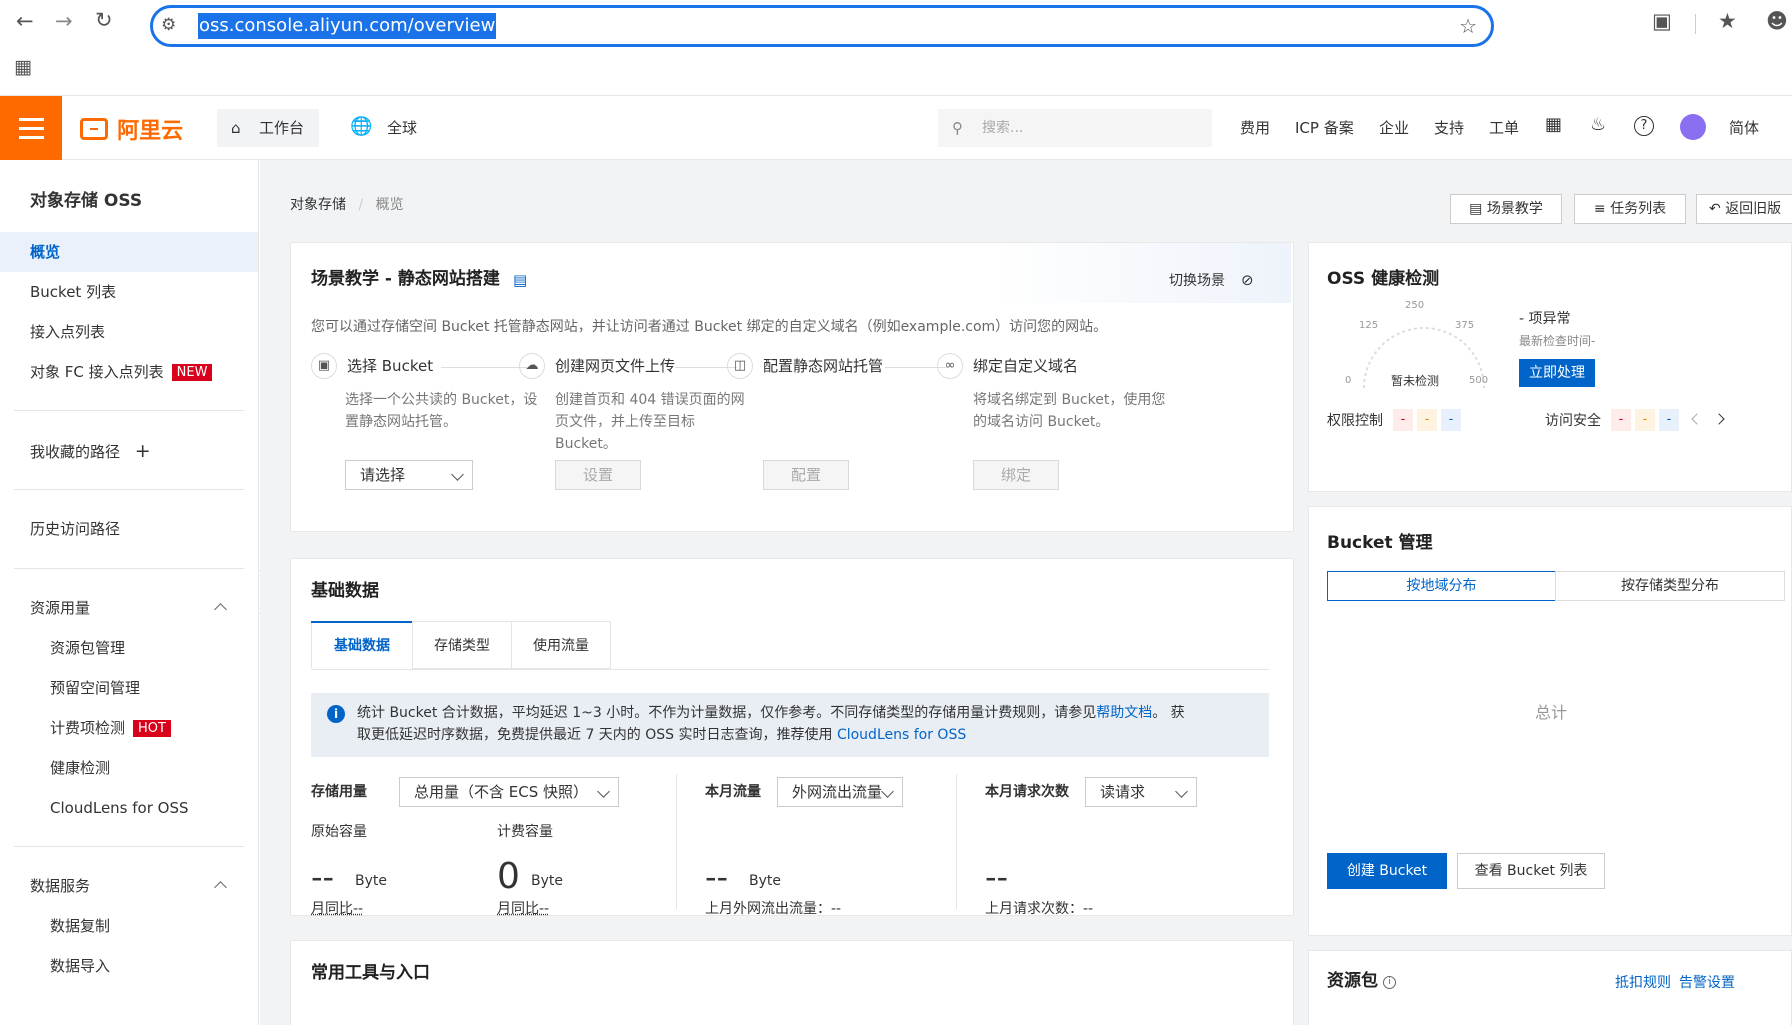 The image size is (1792, 1025). What do you see at coordinates (1662, 21) in the screenshot?
I see `extensions-icon: ▣` at bounding box center [1662, 21].